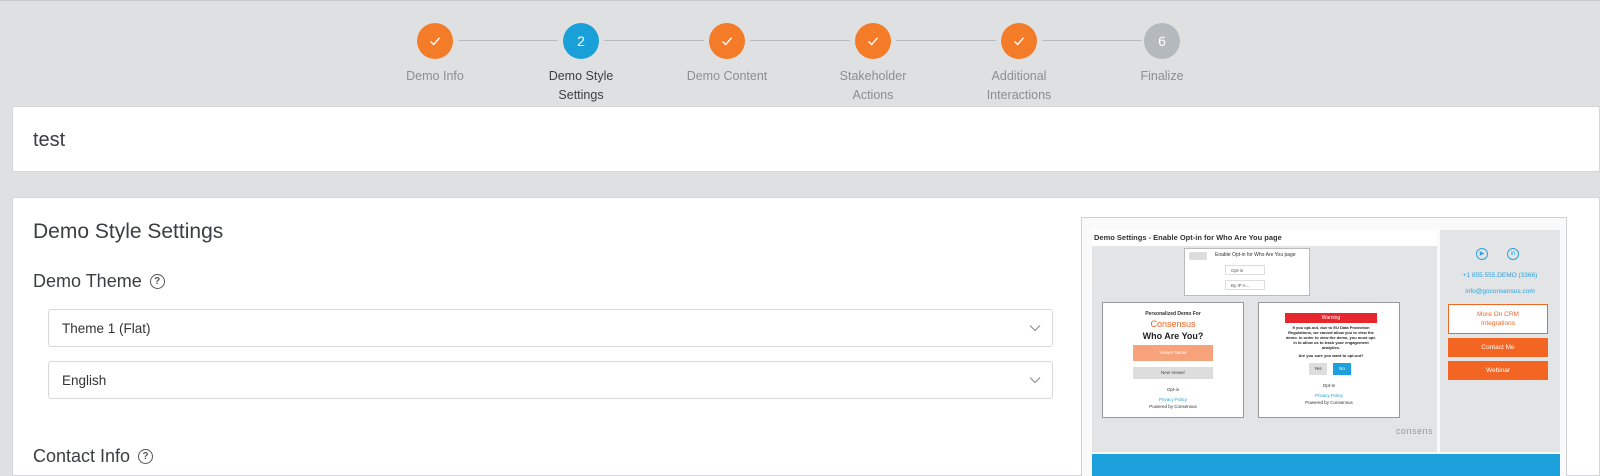 The width and height of the screenshot is (1600, 476). What do you see at coordinates (873, 95) in the screenshot?
I see `step-label: Actions` at bounding box center [873, 95].